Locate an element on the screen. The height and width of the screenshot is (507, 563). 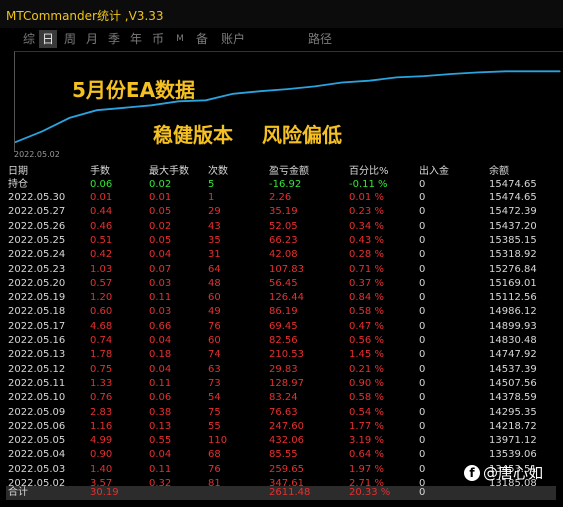
row-count: 54 is located at coordinates (214, 398).